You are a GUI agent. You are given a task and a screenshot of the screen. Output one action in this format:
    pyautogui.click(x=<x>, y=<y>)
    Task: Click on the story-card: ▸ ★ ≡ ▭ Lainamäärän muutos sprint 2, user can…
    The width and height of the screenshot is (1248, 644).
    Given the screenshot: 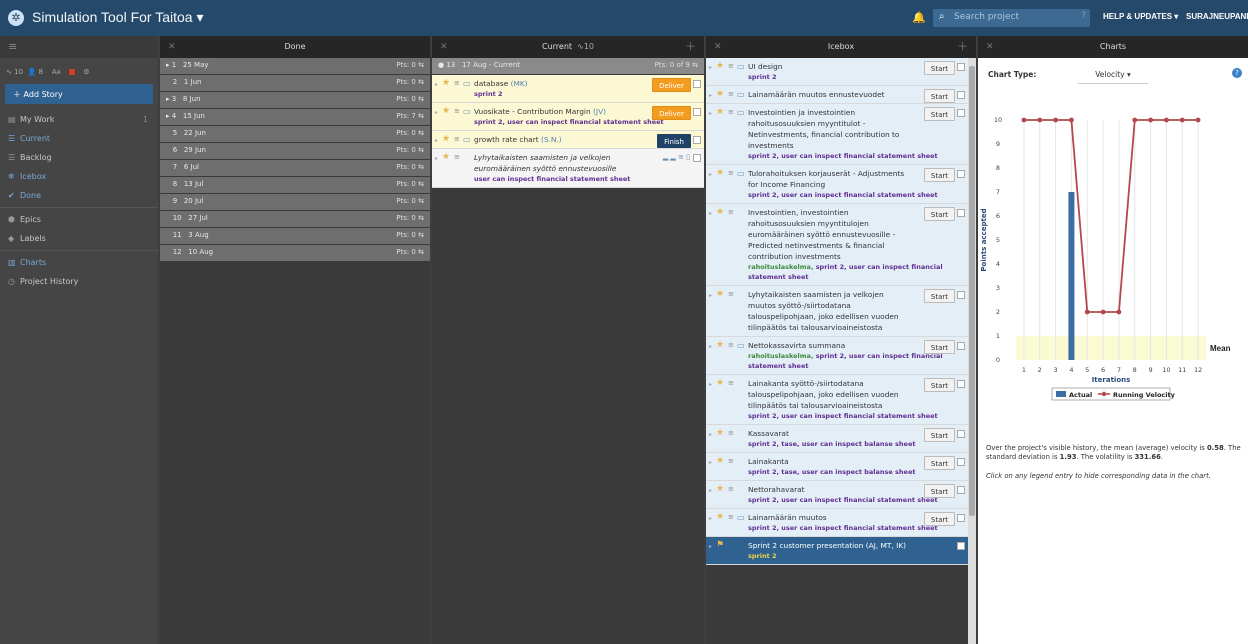 What is the action you would take?
    pyautogui.click(x=837, y=523)
    